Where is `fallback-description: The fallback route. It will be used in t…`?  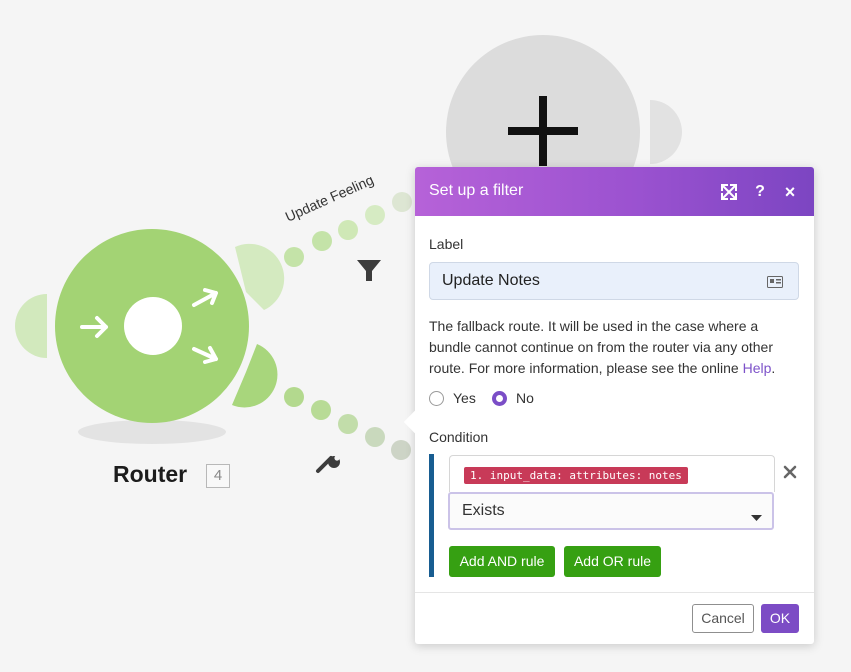
fallback-description: The fallback route. It will be used in t… is located at coordinates (616, 347).